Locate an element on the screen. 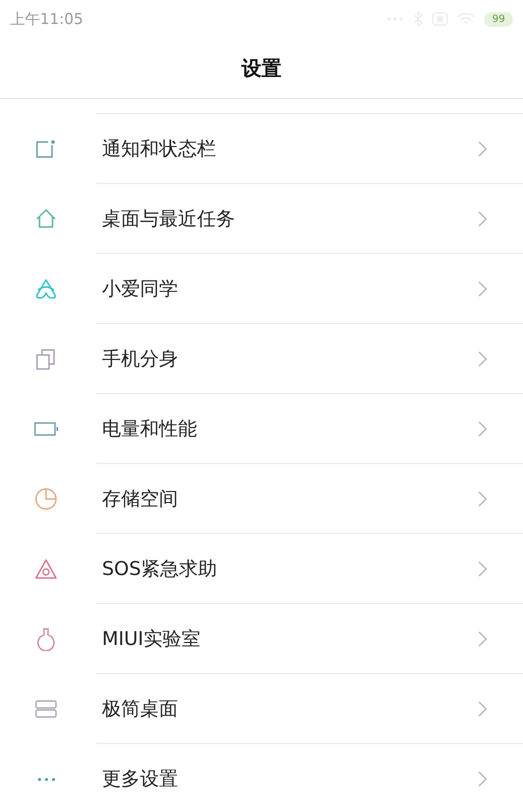 Image resolution: width=523 pixels, height=800 pixels. settings-item: 更多设置 is located at coordinates (261, 772).